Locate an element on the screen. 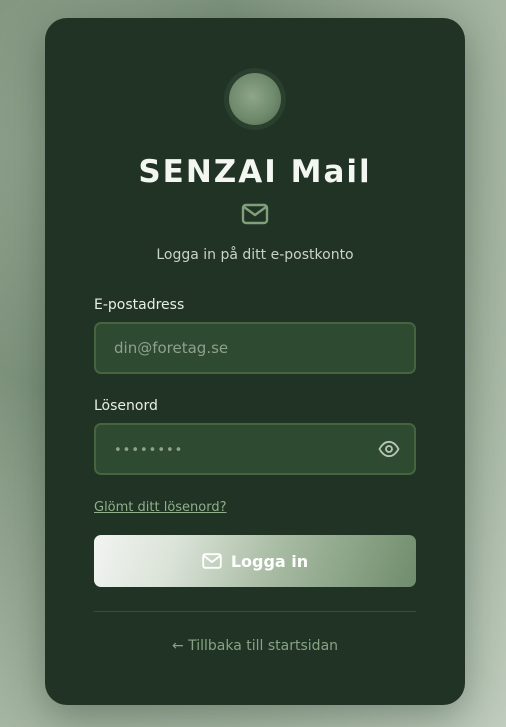 Image resolution: width=506 pixels, height=727 pixels. back-to-home-link: ← Tillbaka till startsidan is located at coordinates (255, 646).